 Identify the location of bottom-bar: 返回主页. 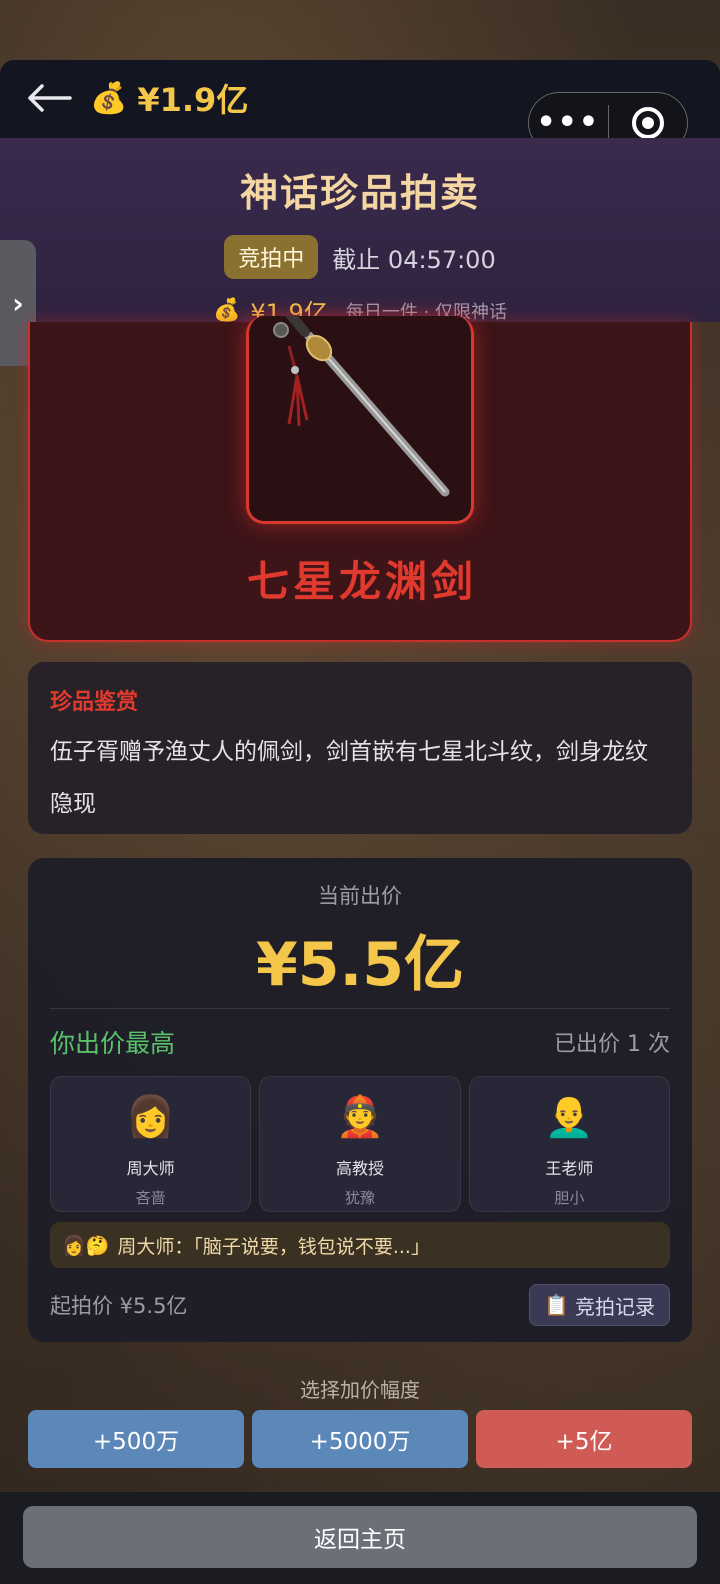
(360, 1538).